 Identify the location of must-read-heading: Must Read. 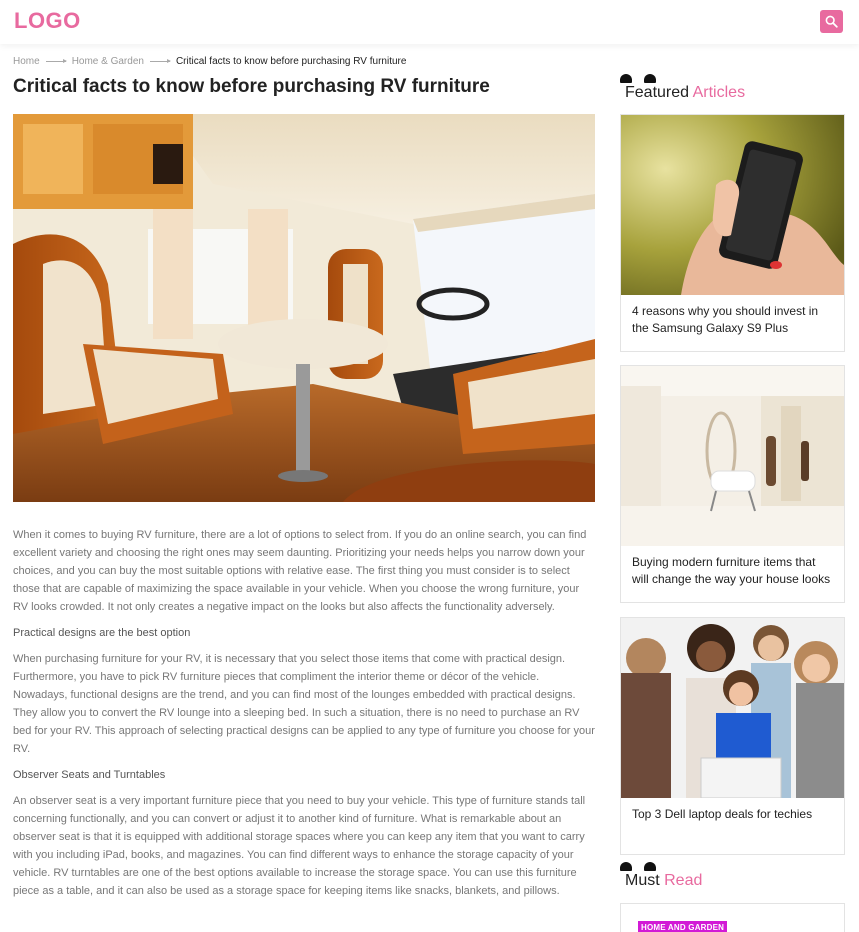
(661, 876).